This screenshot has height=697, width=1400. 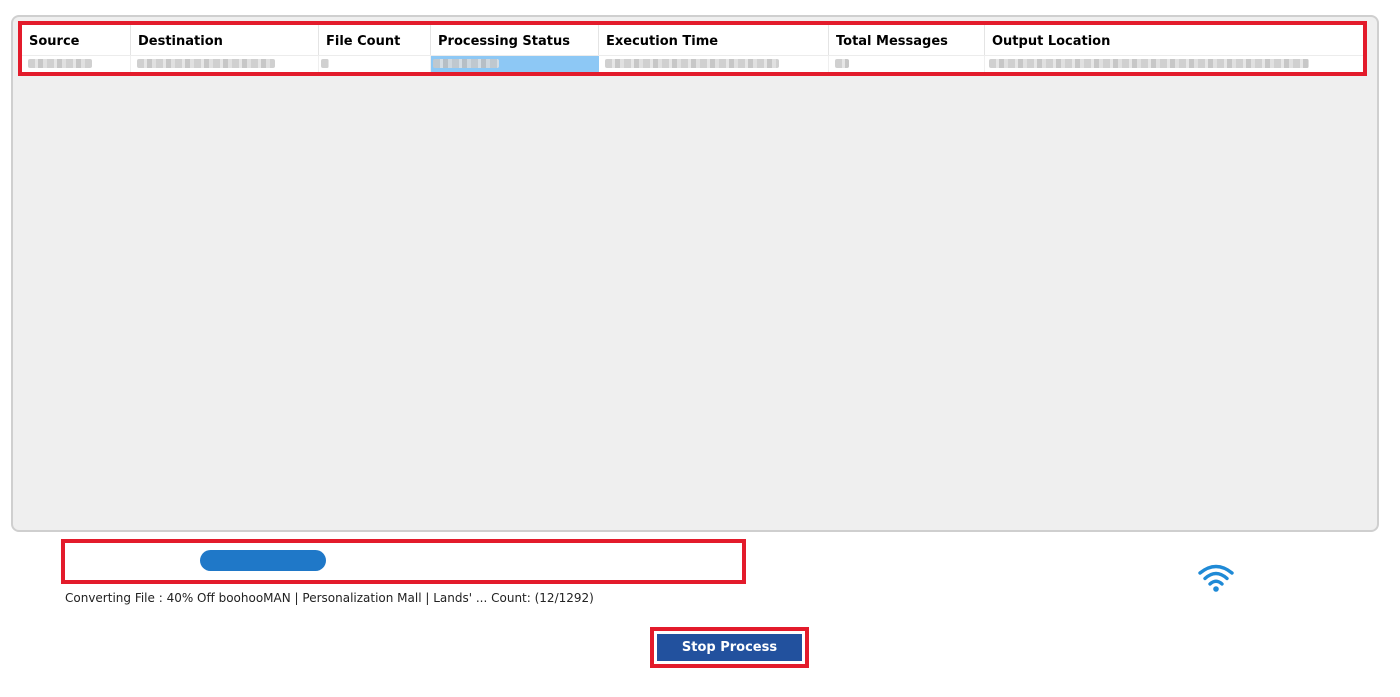 I want to click on column-header-total-messages: Total Messages, so click(x=907, y=40).